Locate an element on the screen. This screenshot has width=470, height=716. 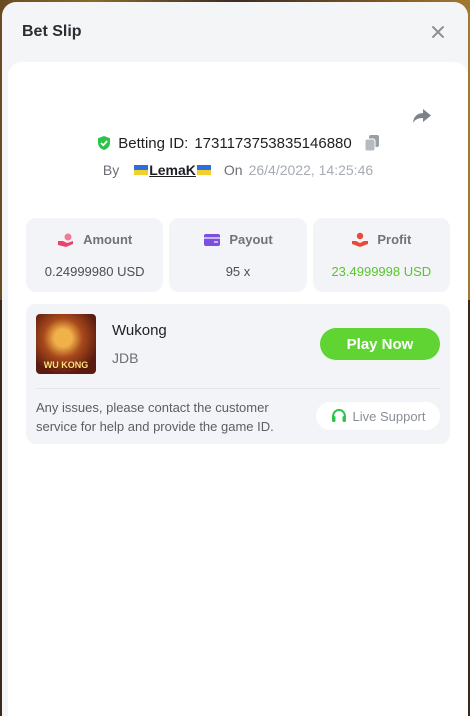
modal-title: Bet Slip is located at coordinates (52, 31).